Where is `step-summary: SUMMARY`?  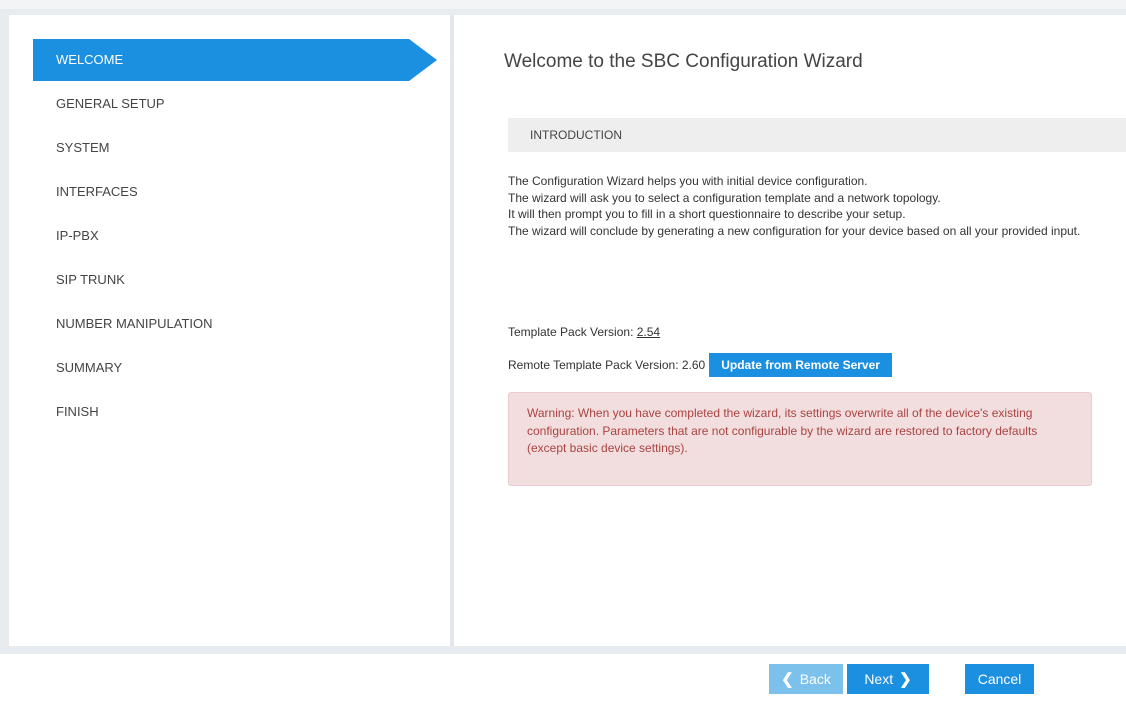 step-summary: SUMMARY is located at coordinates (243, 368).